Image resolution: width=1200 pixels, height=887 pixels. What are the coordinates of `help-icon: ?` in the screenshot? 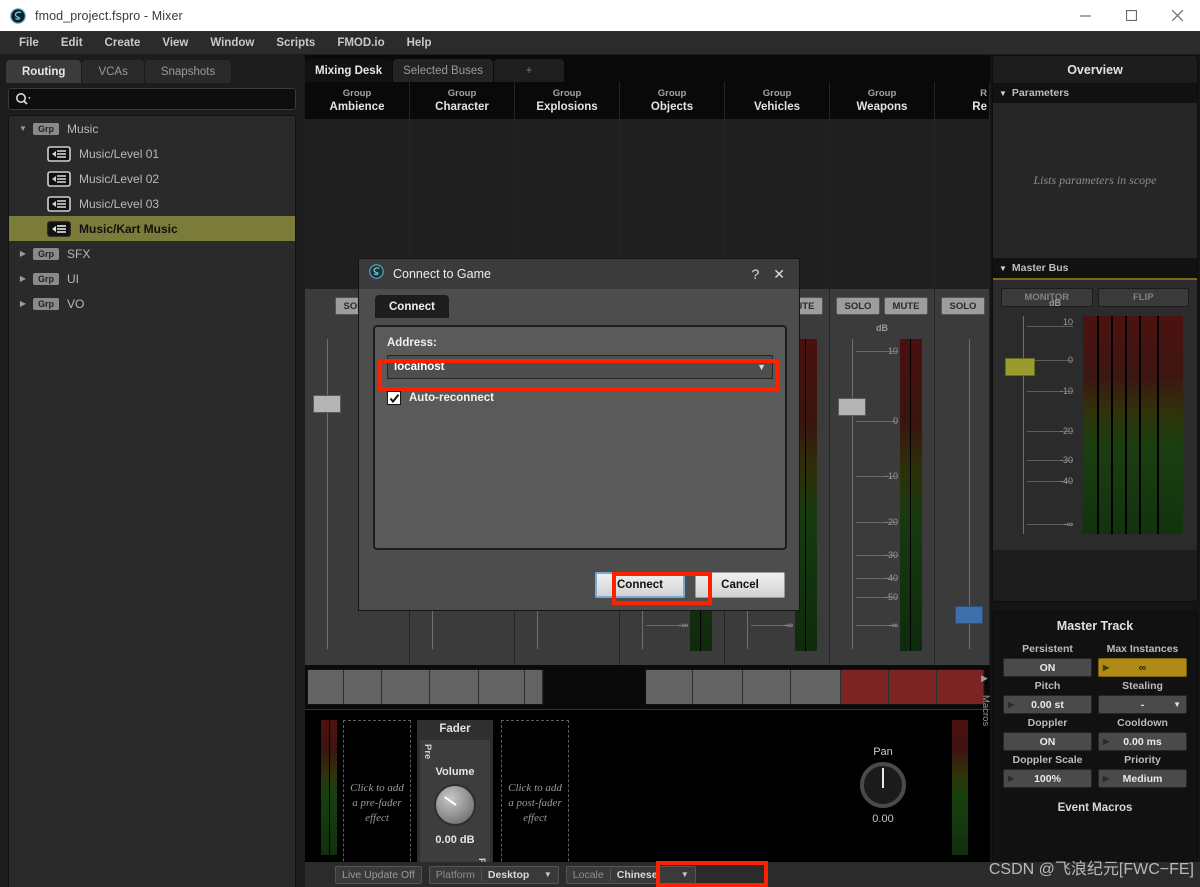 It's located at (755, 274).